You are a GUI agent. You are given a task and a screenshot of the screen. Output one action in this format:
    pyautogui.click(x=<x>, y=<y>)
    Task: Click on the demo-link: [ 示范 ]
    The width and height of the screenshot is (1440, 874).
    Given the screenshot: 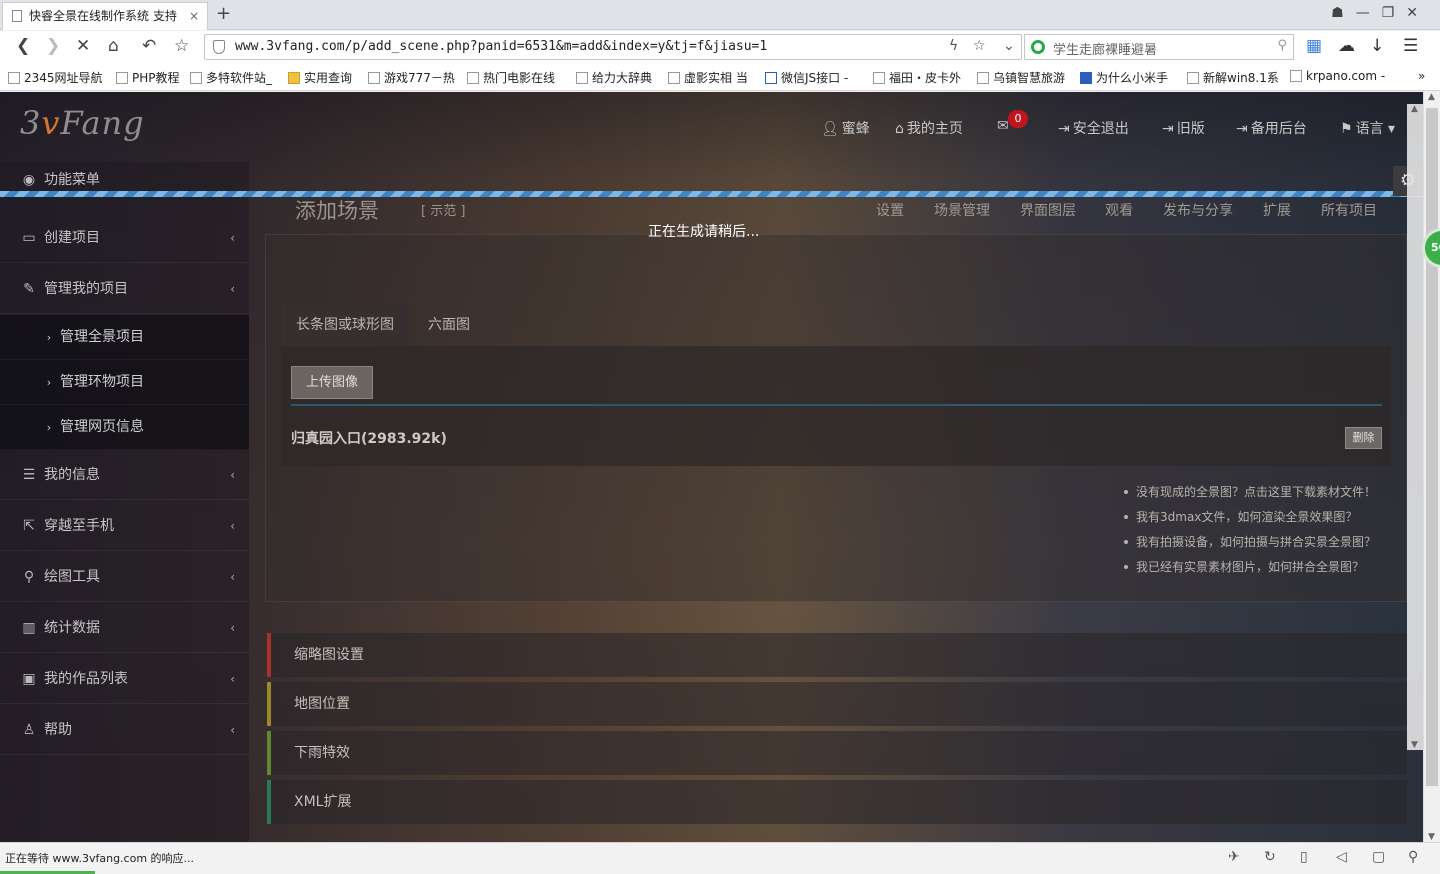 What is the action you would take?
    pyautogui.click(x=443, y=209)
    